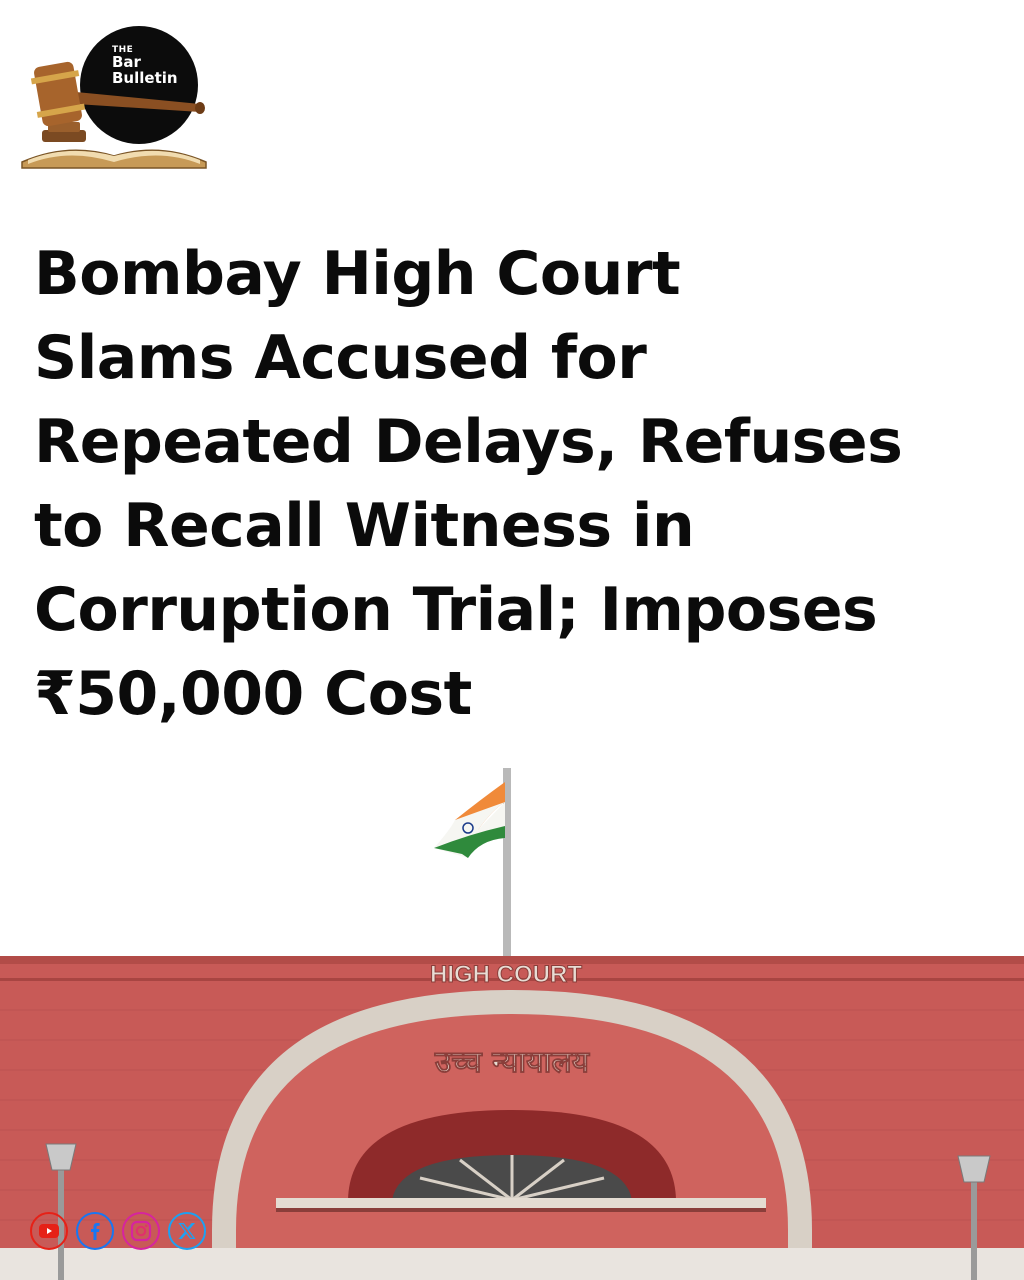  I want to click on x-icon, so click(187, 1231).